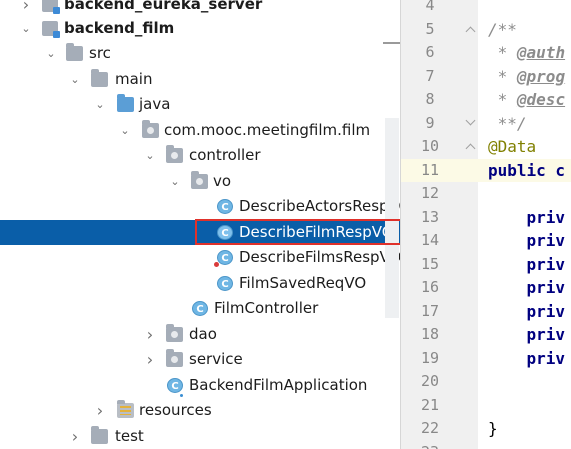  Describe the element at coordinates (440, 77) in the screenshot. I see `gutter-line: 7` at that location.